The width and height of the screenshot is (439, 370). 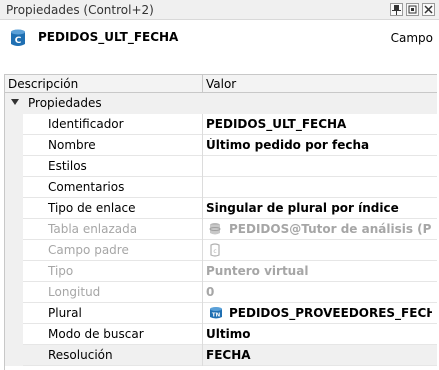 What do you see at coordinates (319, 208) in the screenshot?
I see `property-value: Singular de plural por índice` at bounding box center [319, 208].